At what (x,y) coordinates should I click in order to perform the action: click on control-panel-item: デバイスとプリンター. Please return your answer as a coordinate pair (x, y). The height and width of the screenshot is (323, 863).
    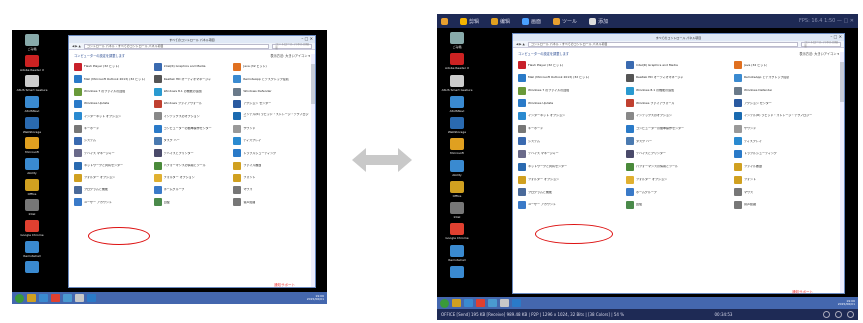
    Looking at the image, I should click on (678, 154).